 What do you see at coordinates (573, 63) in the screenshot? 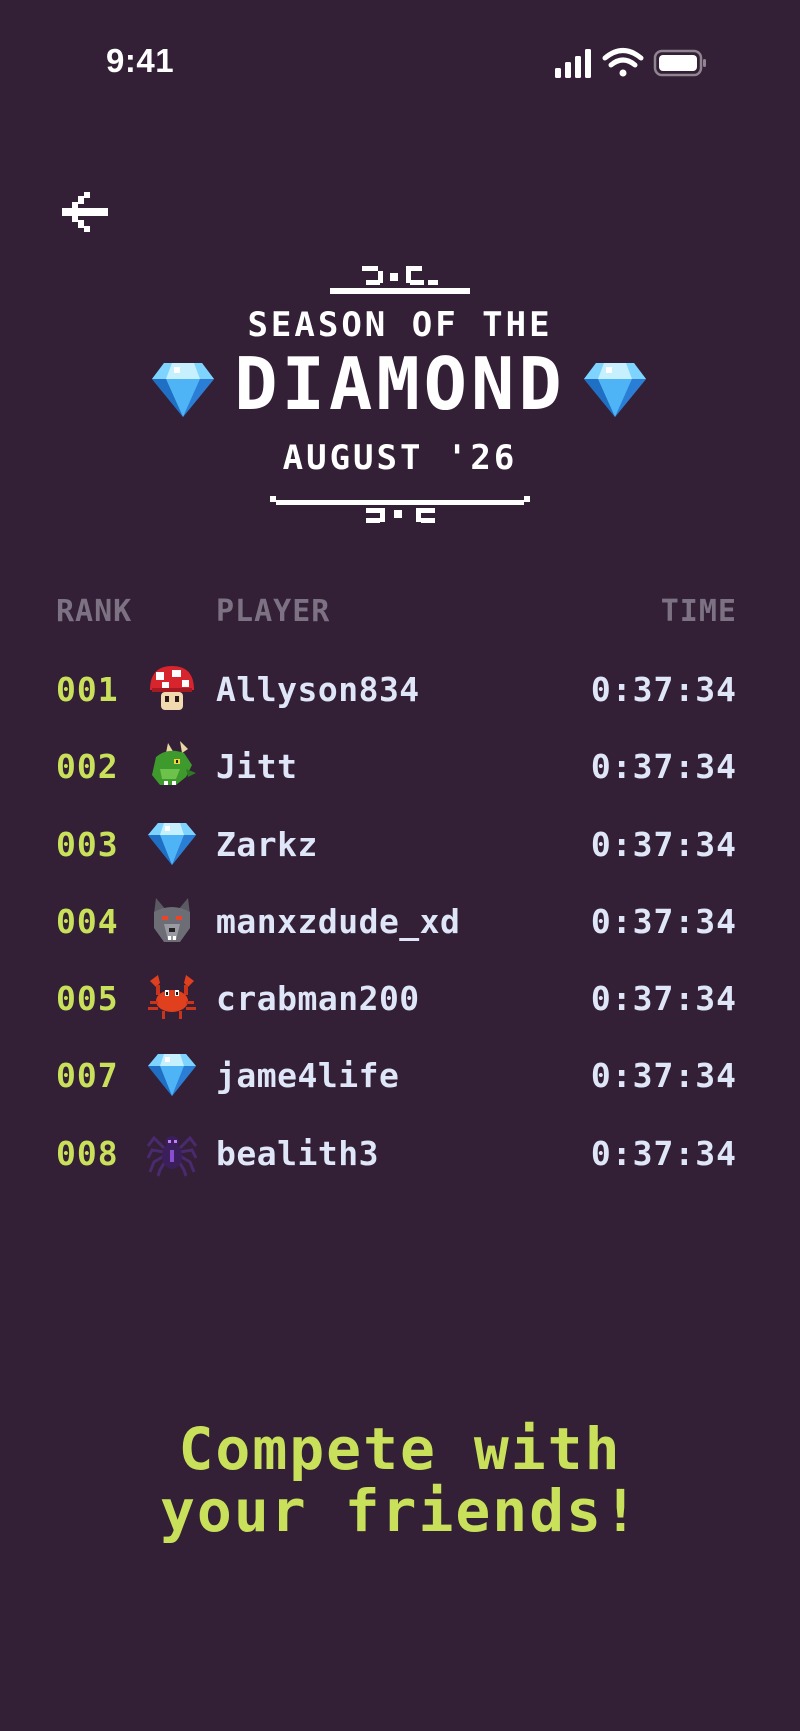
I see `cellular-signal-icon` at bounding box center [573, 63].